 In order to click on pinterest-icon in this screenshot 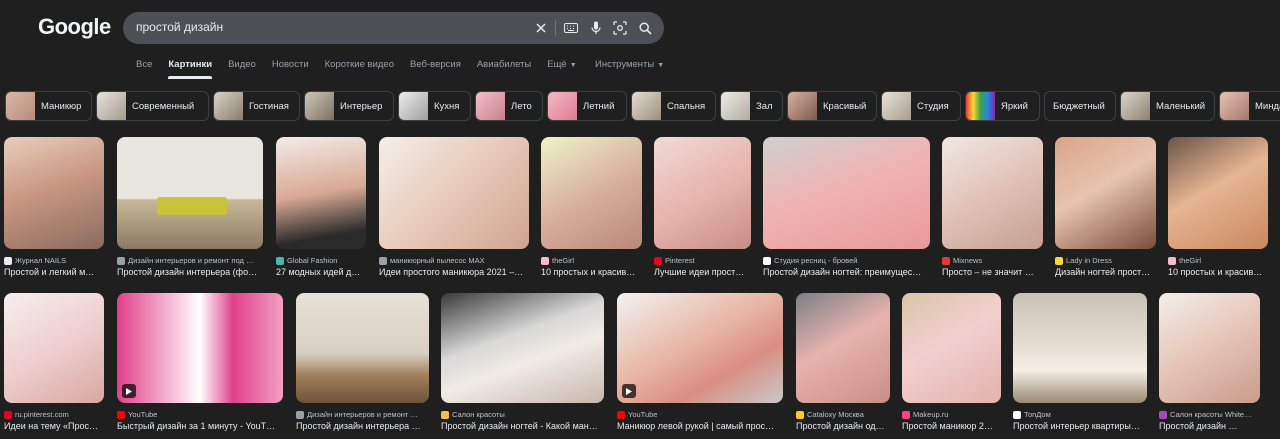, I will do `click(658, 260)`.